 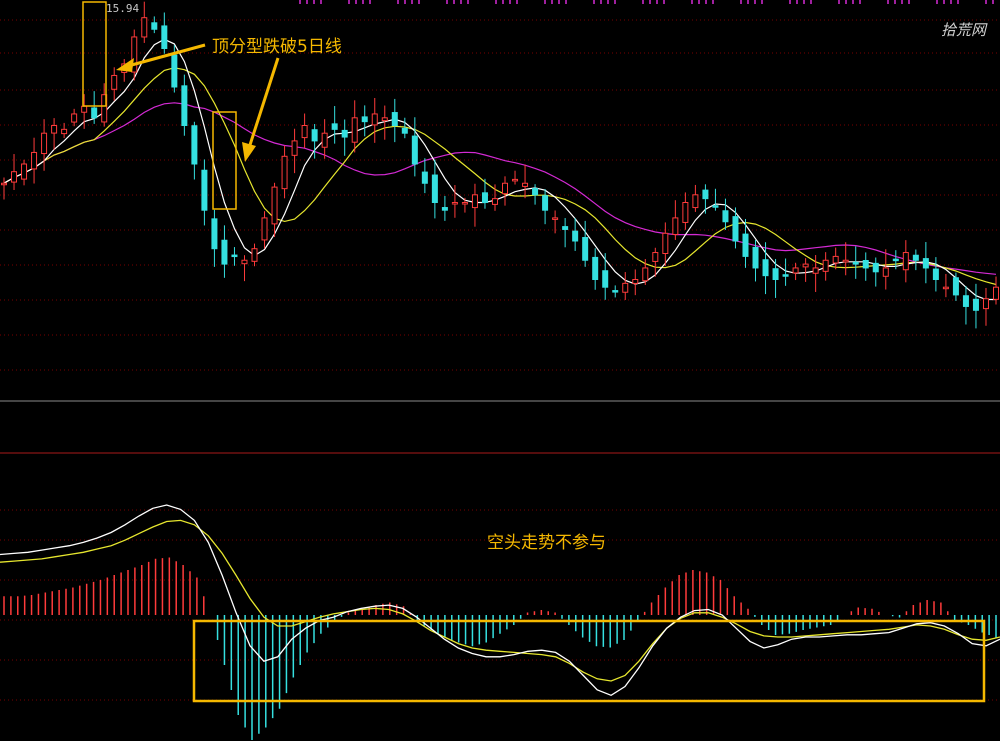 What do you see at coordinates (546, 543) in the screenshot?
I see `annotation-bearish-trend: 空头走势不参与` at bounding box center [546, 543].